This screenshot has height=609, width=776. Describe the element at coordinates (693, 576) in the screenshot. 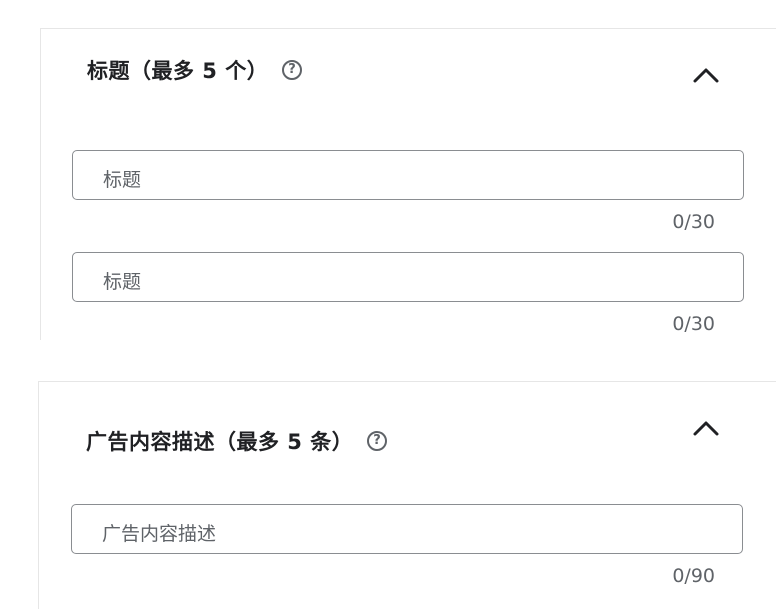

I see `description-char-counter-1: 0/90` at that location.